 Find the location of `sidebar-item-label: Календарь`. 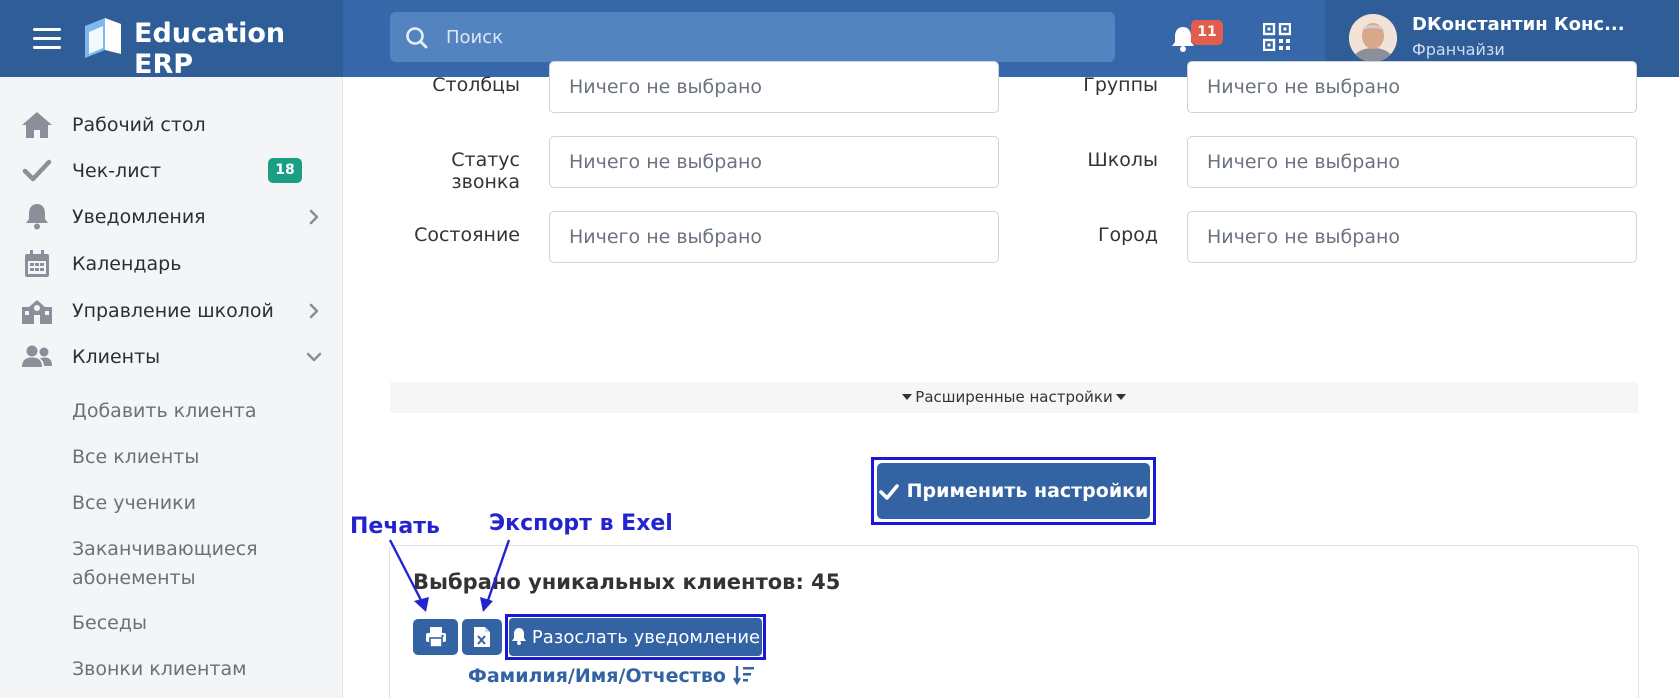

sidebar-item-label: Календарь is located at coordinates (127, 264).